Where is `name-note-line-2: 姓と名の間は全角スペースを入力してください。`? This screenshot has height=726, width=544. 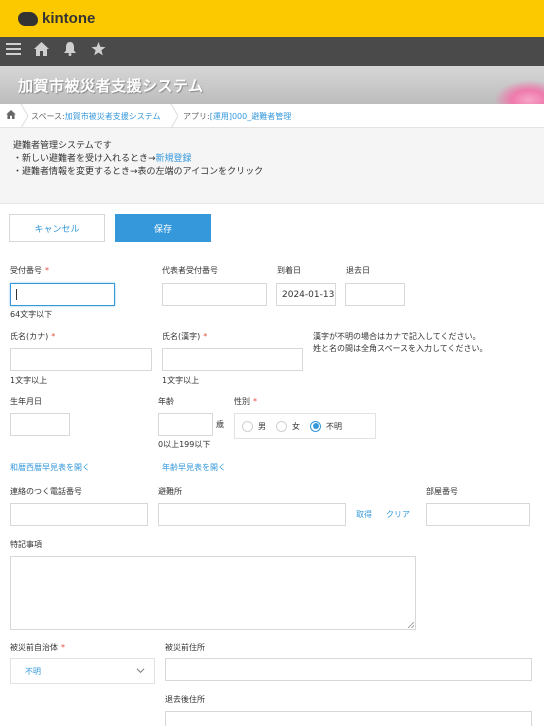 name-note-line-2: 姓と名の間は全角スペースを入力してください。 is located at coordinates (400, 348).